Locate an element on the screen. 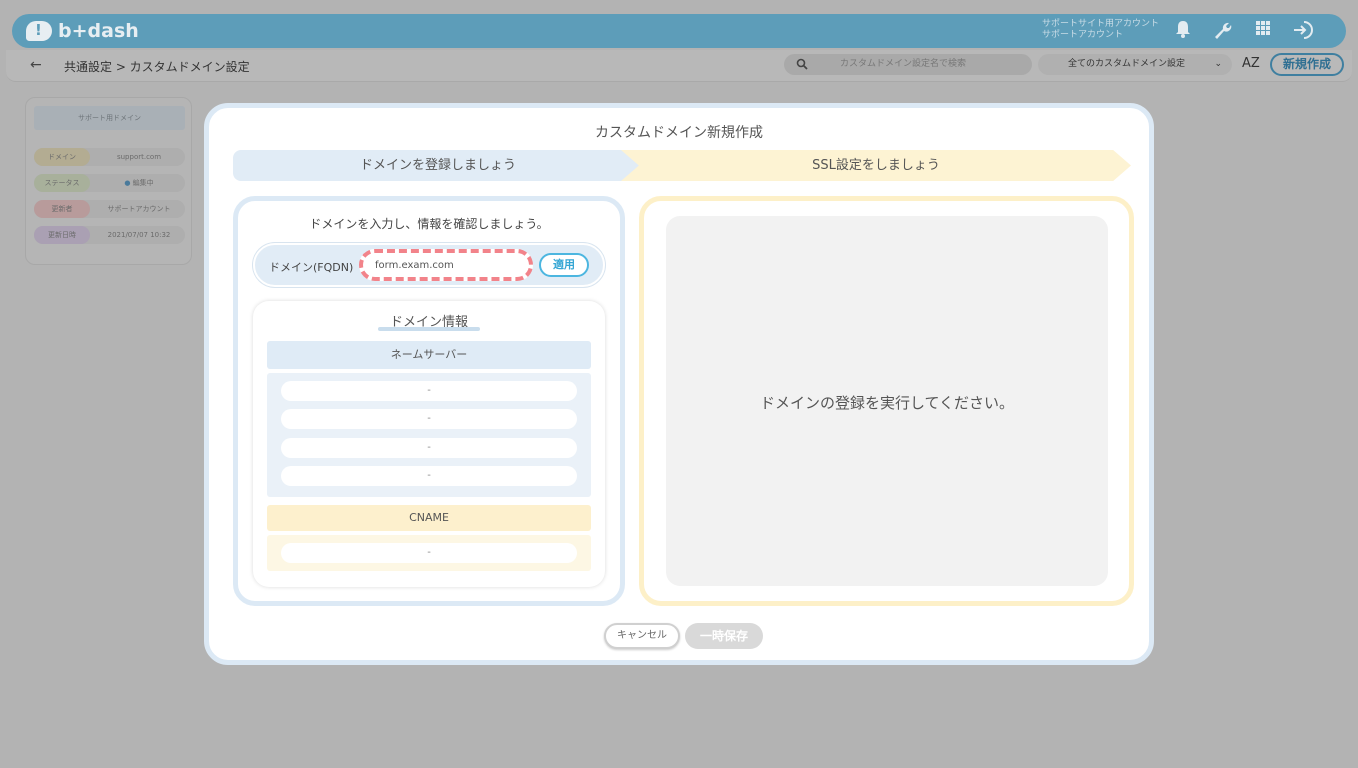 This screenshot has width=1358, height=768. row-label: 更新日時 is located at coordinates (62, 235).